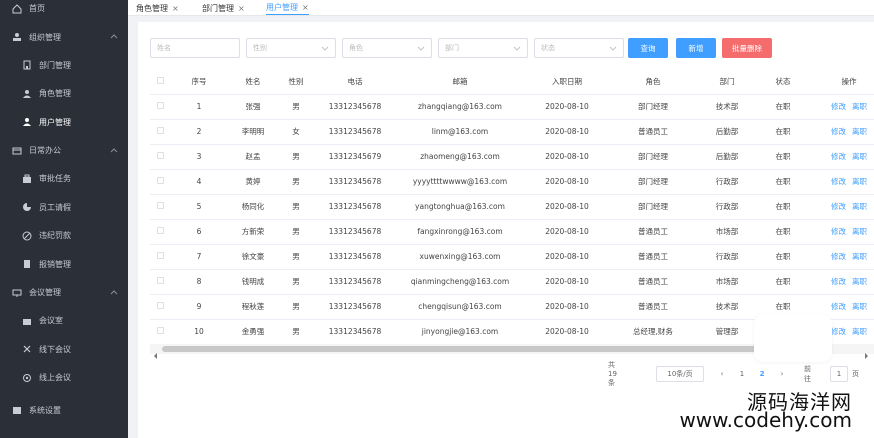 The width and height of the screenshot is (874, 438). Describe the element at coordinates (64, 293) in the screenshot. I see `sidebar-group-meeting: 会议管理` at that location.